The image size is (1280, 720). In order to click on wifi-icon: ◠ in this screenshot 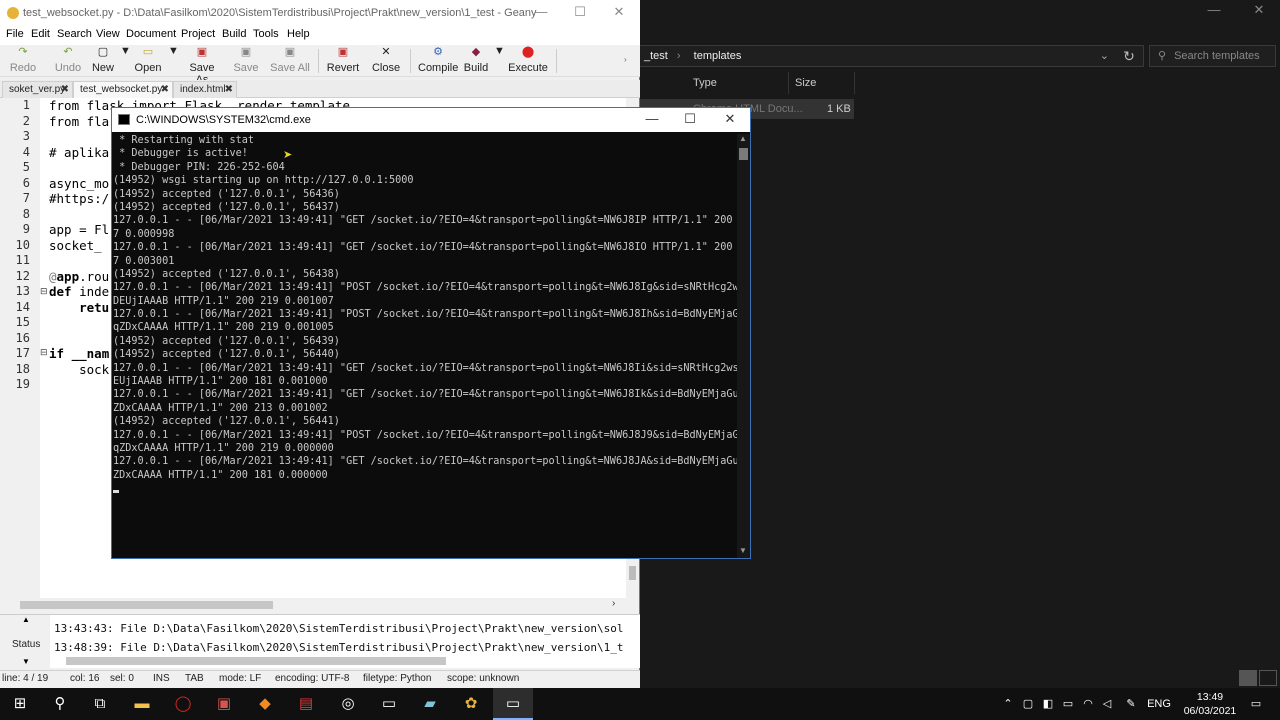, I will do `click(1088, 704)`.